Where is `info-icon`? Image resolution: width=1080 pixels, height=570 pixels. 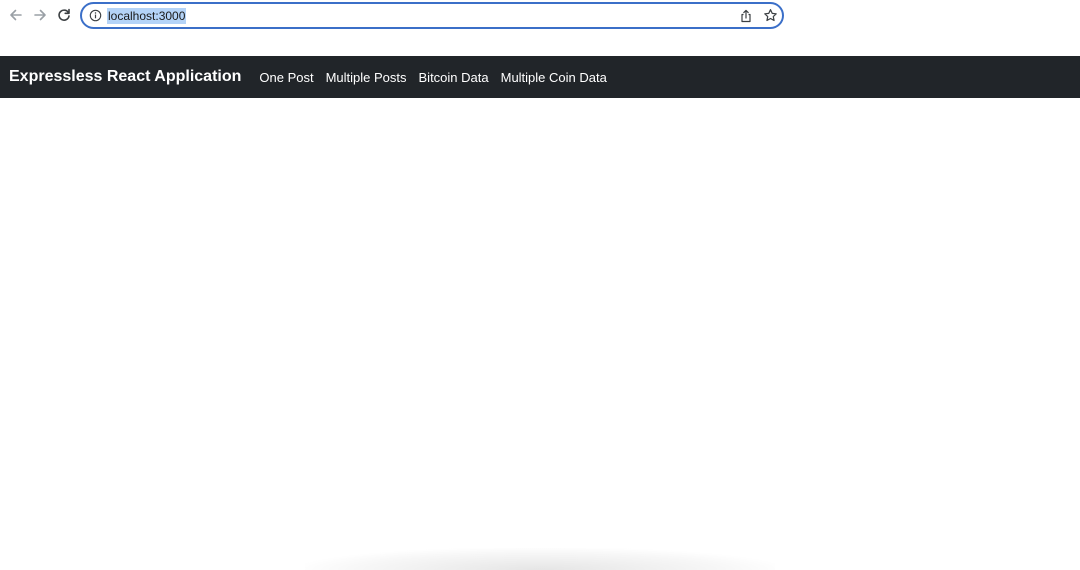
info-icon is located at coordinates (95, 15).